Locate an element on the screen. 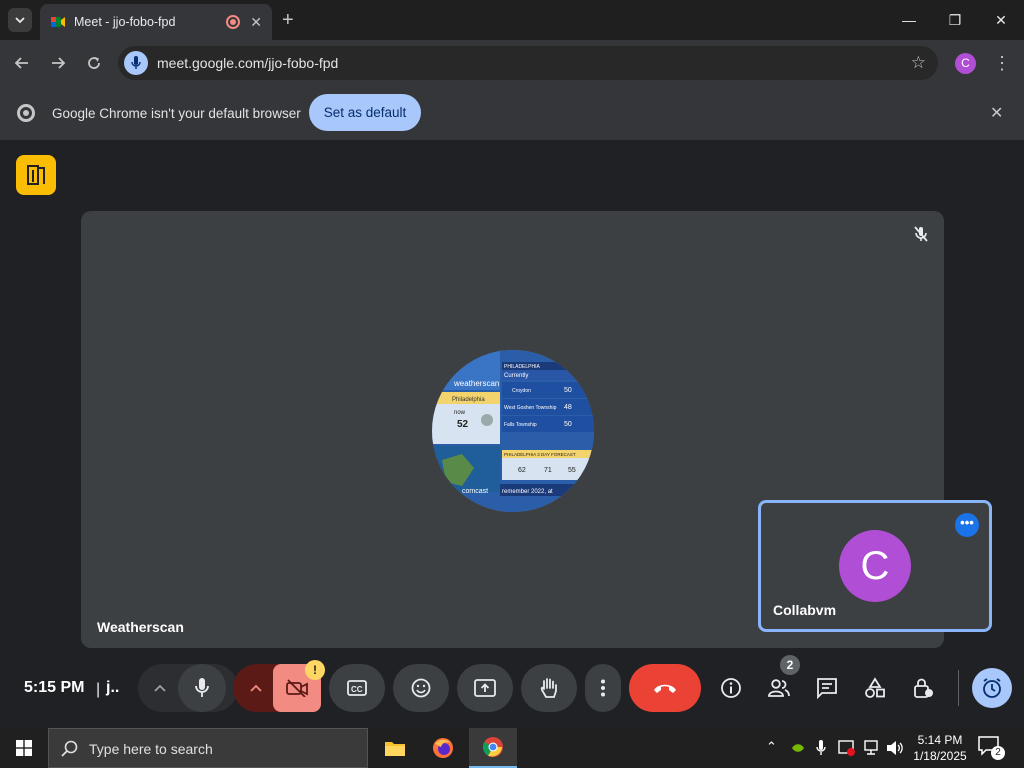  chevron-down-icon is located at coordinates (20, 19).